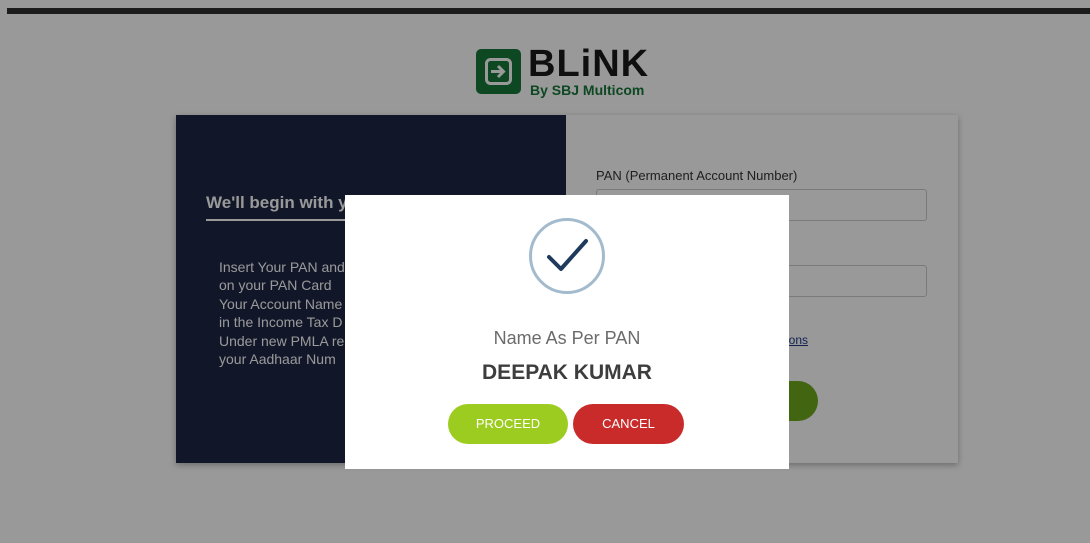  Describe the element at coordinates (567, 338) in the screenshot. I see `name-as-per-pan-label: Name As Per PAN` at that location.